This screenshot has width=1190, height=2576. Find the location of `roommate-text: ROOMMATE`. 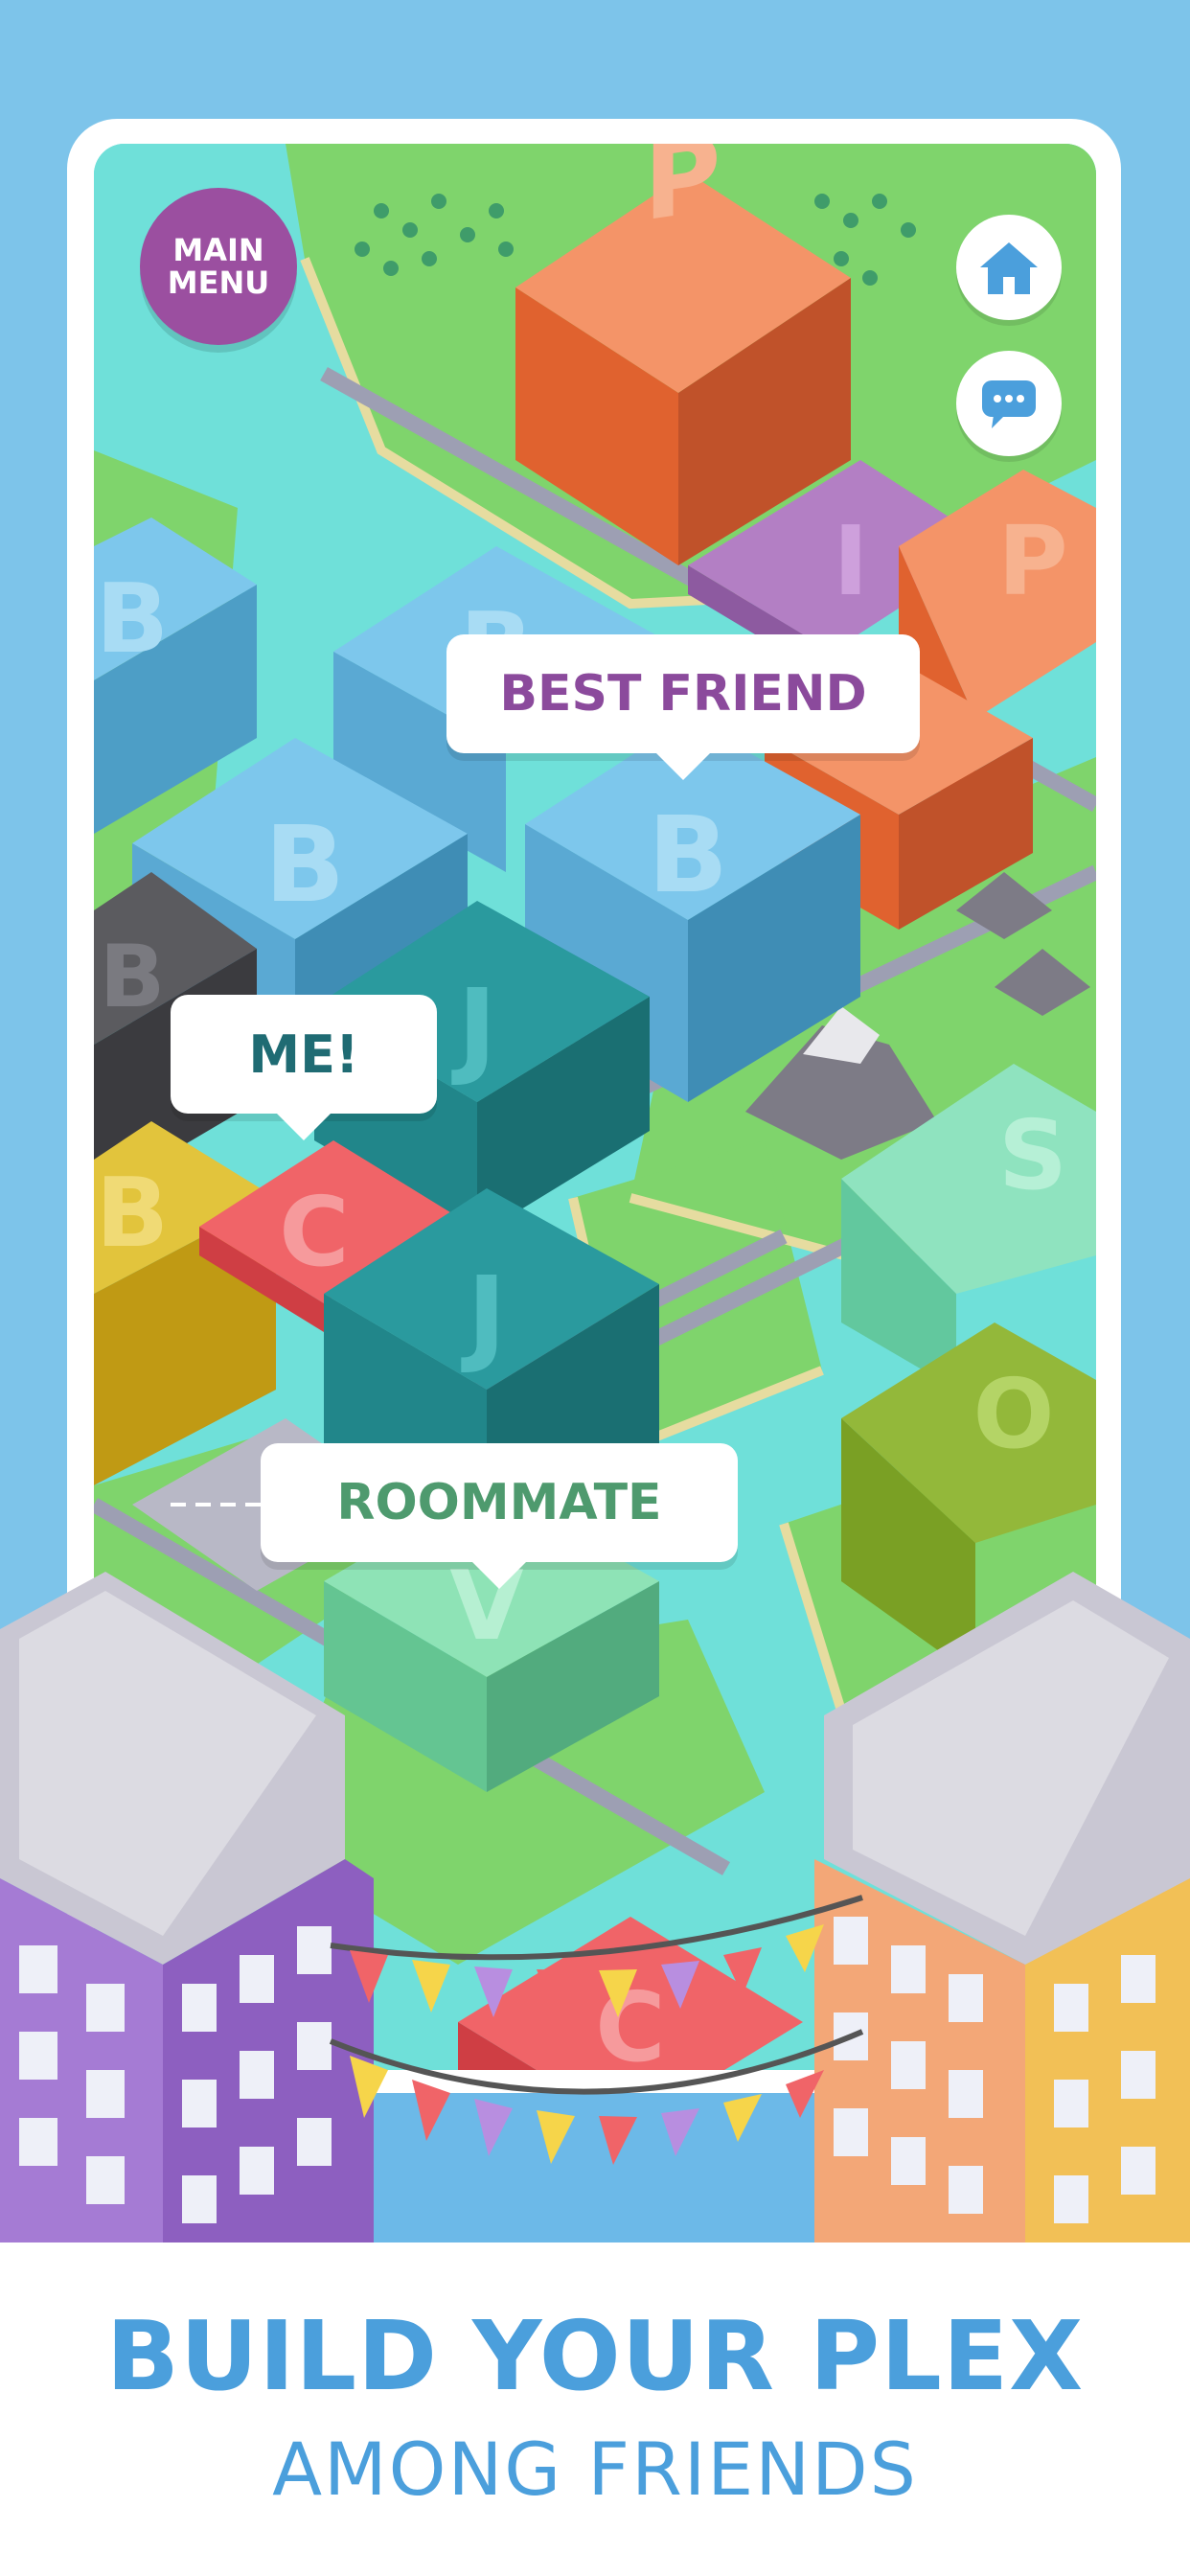

roommate-text: ROOMMATE is located at coordinates (499, 1502).